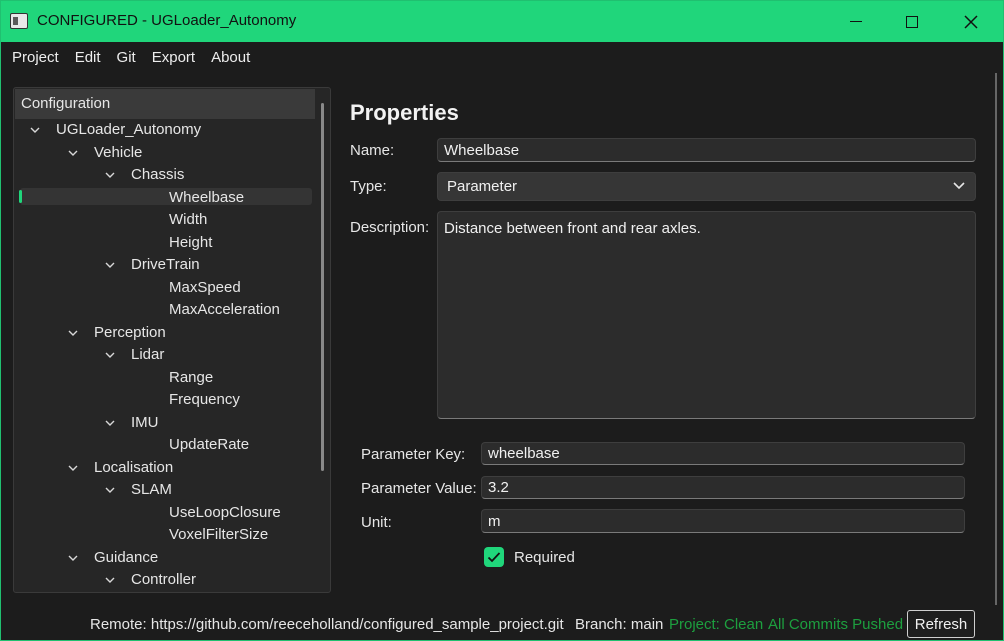  What do you see at coordinates (376, 522) in the screenshot?
I see `unit-label: Unit:` at bounding box center [376, 522].